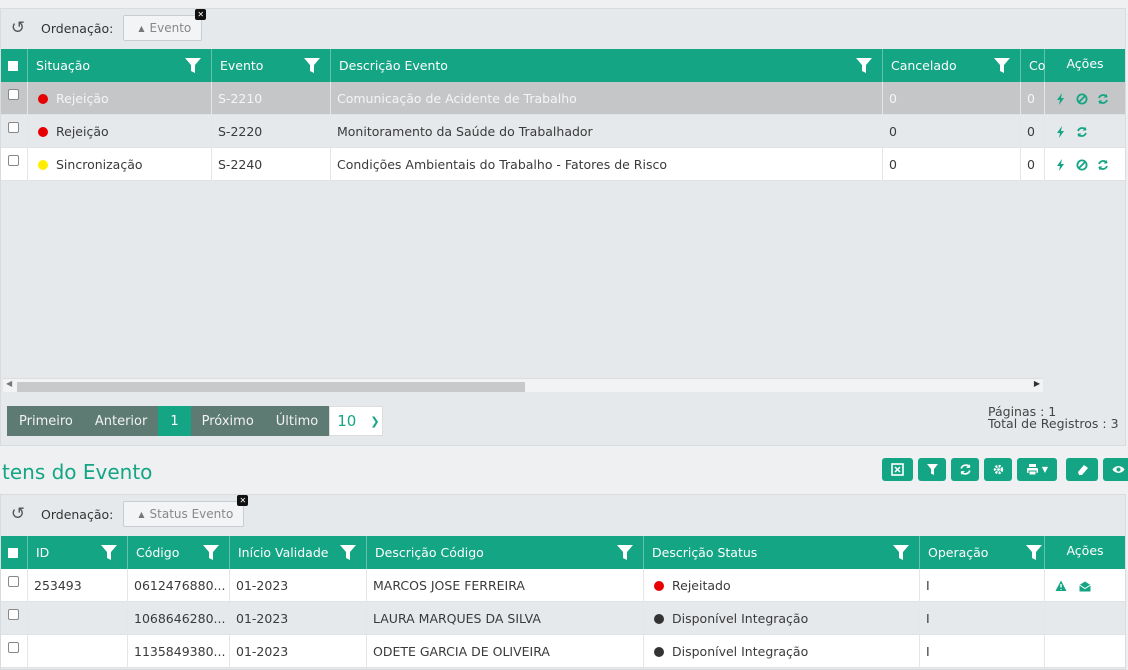 This screenshot has width=1128, height=670. What do you see at coordinates (78, 585) in the screenshot?
I see `cell-id: 253493` at bounding box center [78, 585].